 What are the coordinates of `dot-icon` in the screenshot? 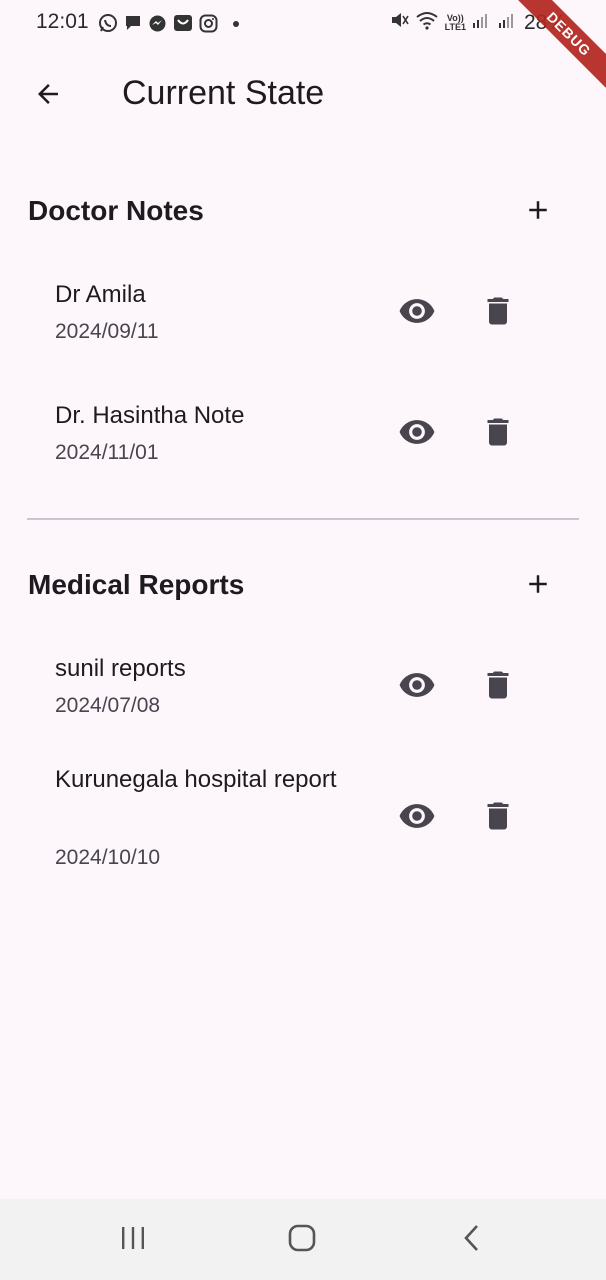 It's located at (233, 23).